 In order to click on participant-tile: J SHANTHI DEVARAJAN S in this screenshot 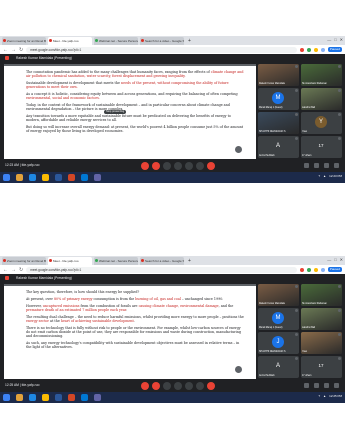, I will do `click(278, 343)`.